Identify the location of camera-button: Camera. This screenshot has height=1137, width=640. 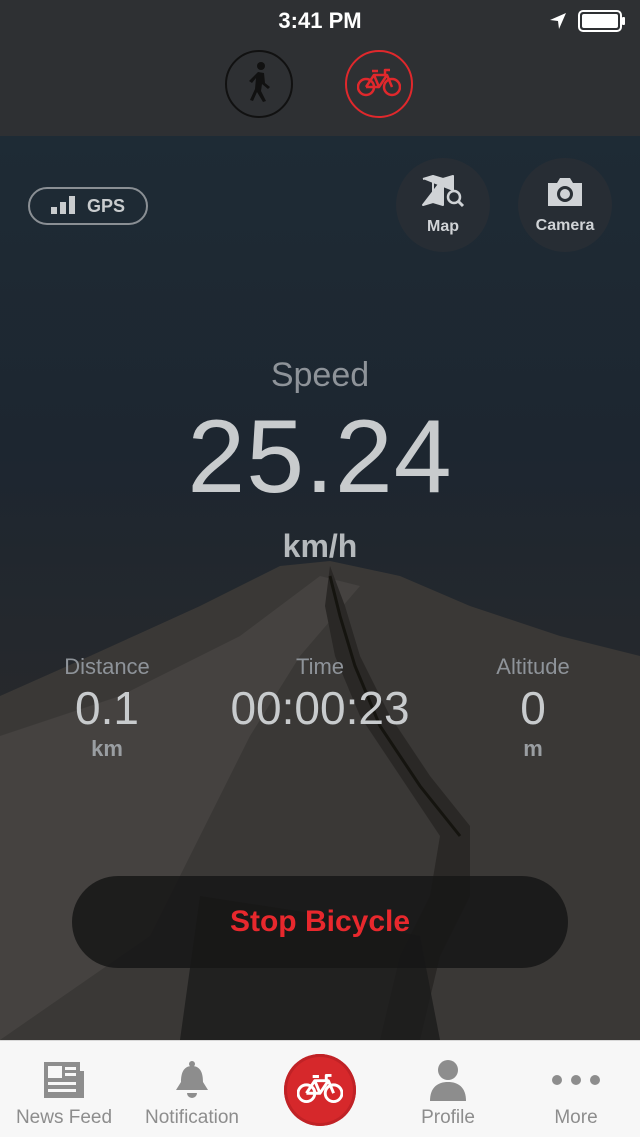
(565, 205).